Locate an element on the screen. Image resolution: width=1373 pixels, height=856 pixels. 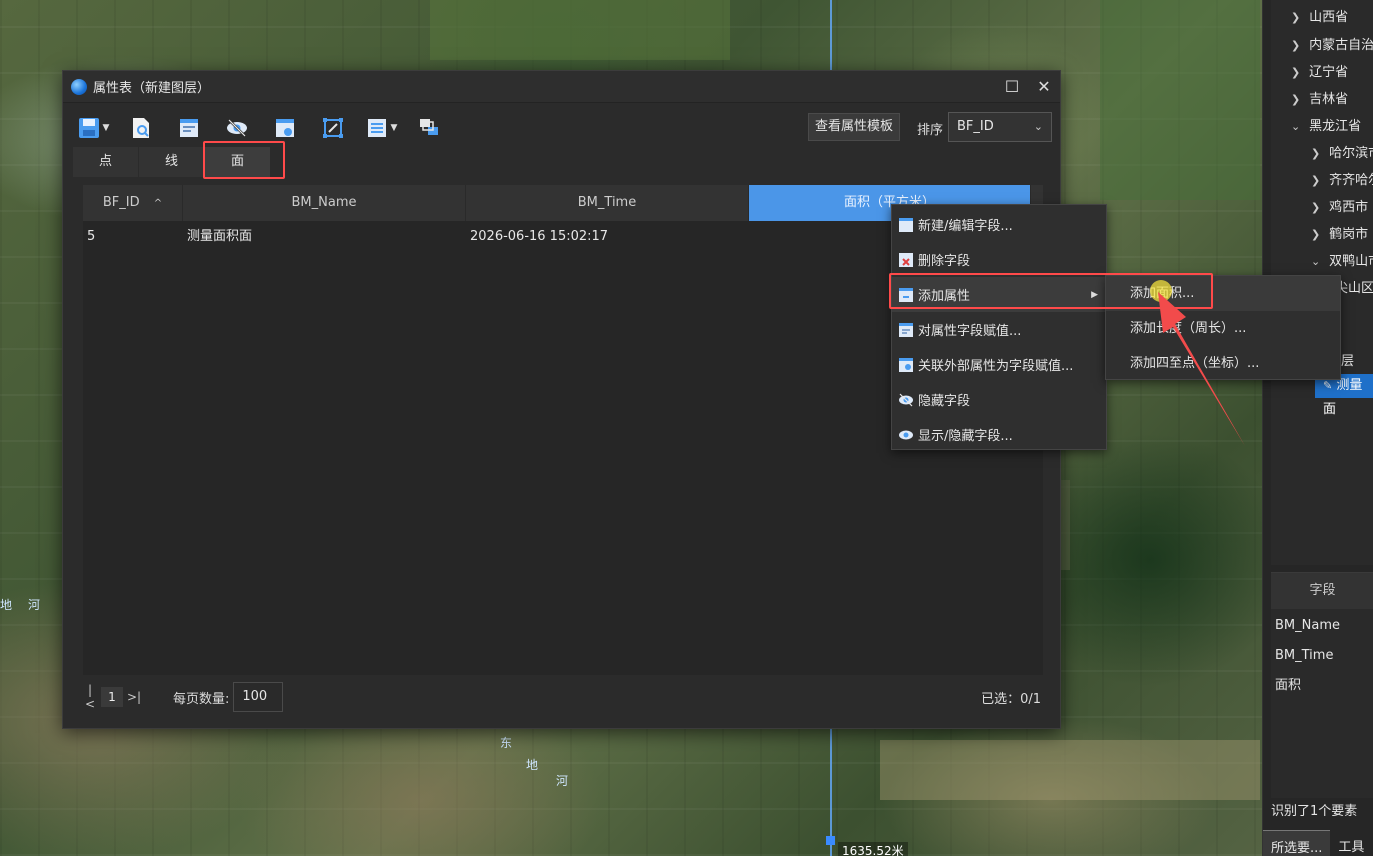
field-edit-icon is located at coordinates (906, 225).